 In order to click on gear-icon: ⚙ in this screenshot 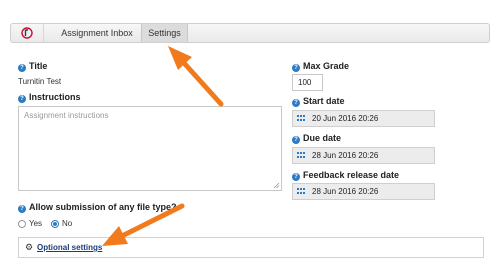, I will do `click(29, 247)`.